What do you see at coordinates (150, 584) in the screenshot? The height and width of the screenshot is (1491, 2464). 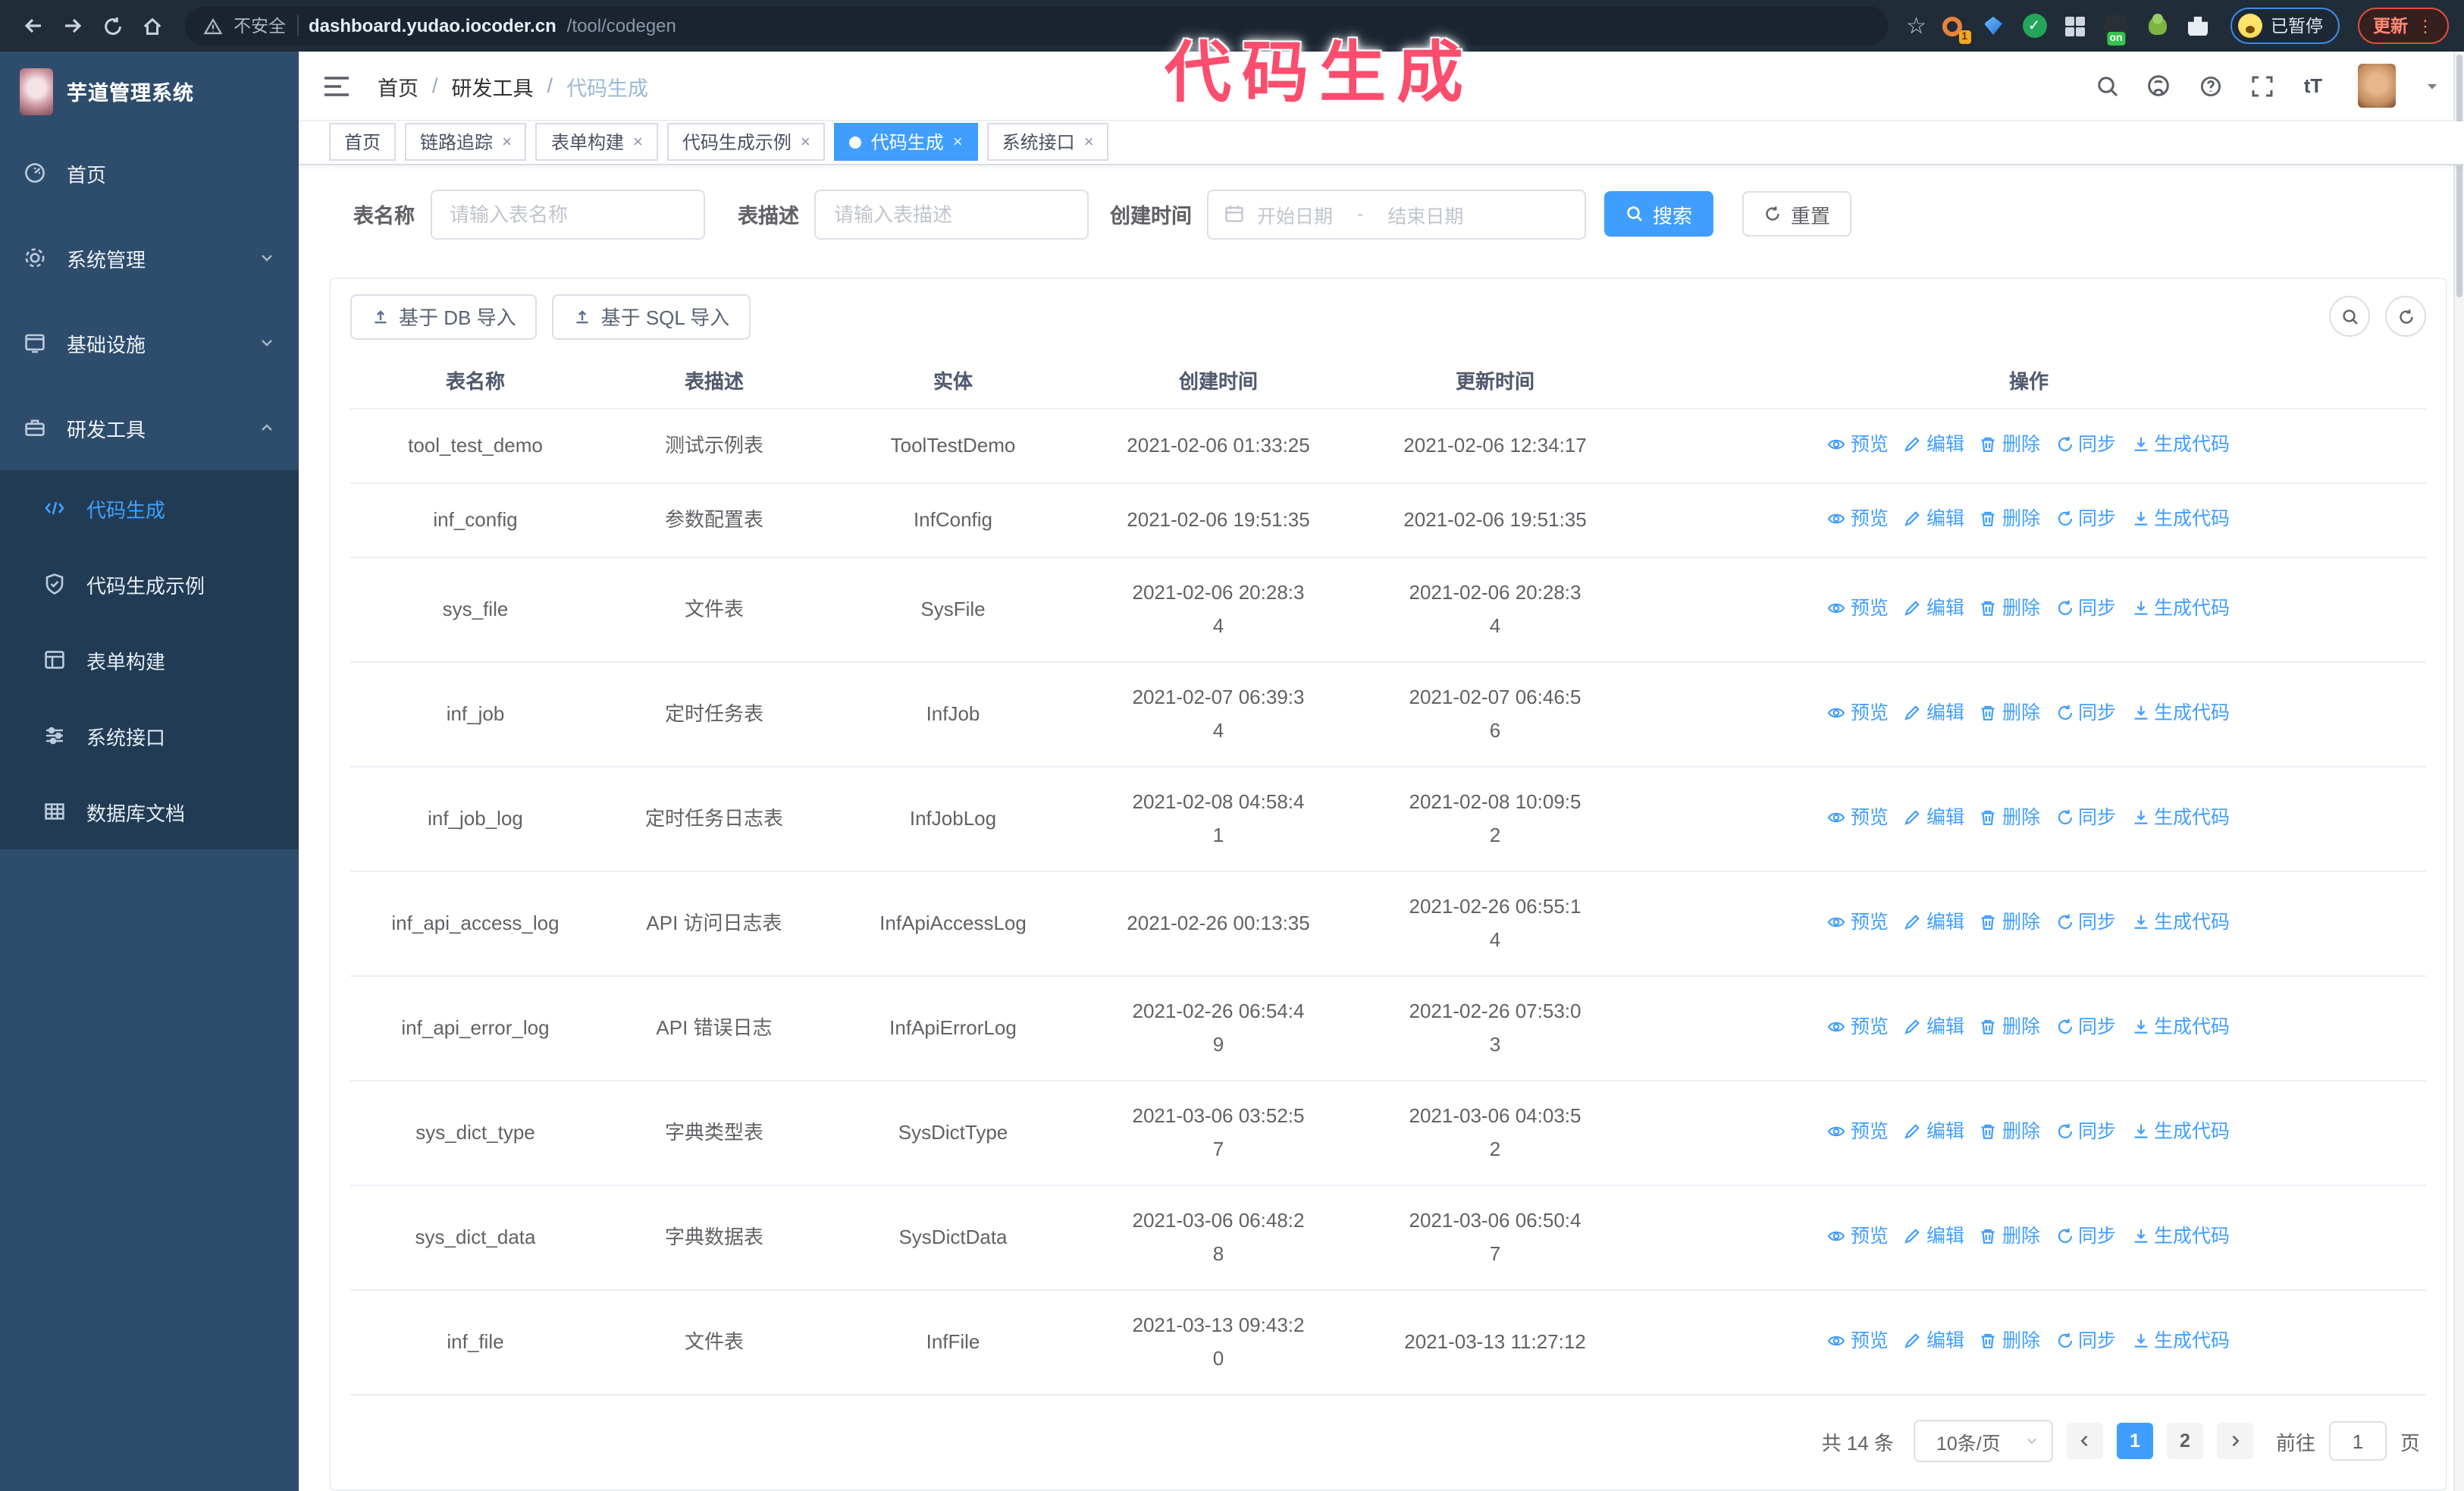 I see `sidebar-item-codegen-example: 代码生成示例` at bounding box center [150, 584].